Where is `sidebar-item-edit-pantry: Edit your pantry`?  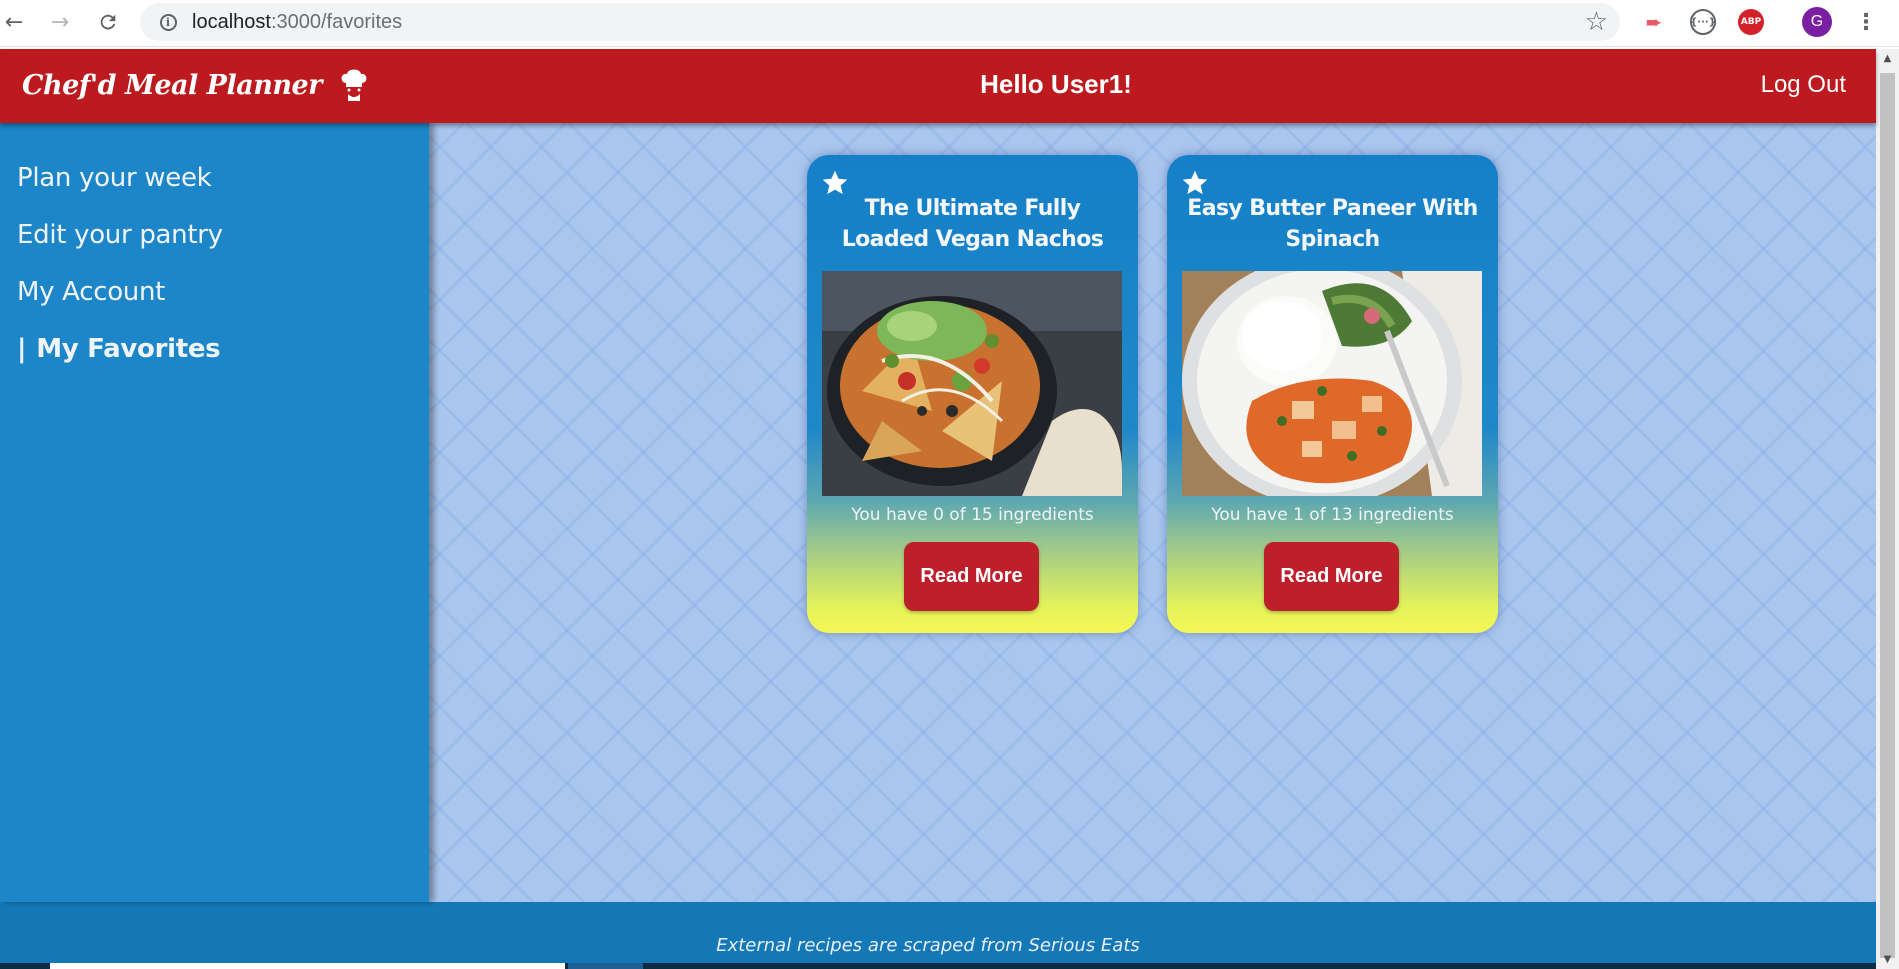 sidebar-item-edit-pantry: Edit your pantry is located at coordinates (120, 235).